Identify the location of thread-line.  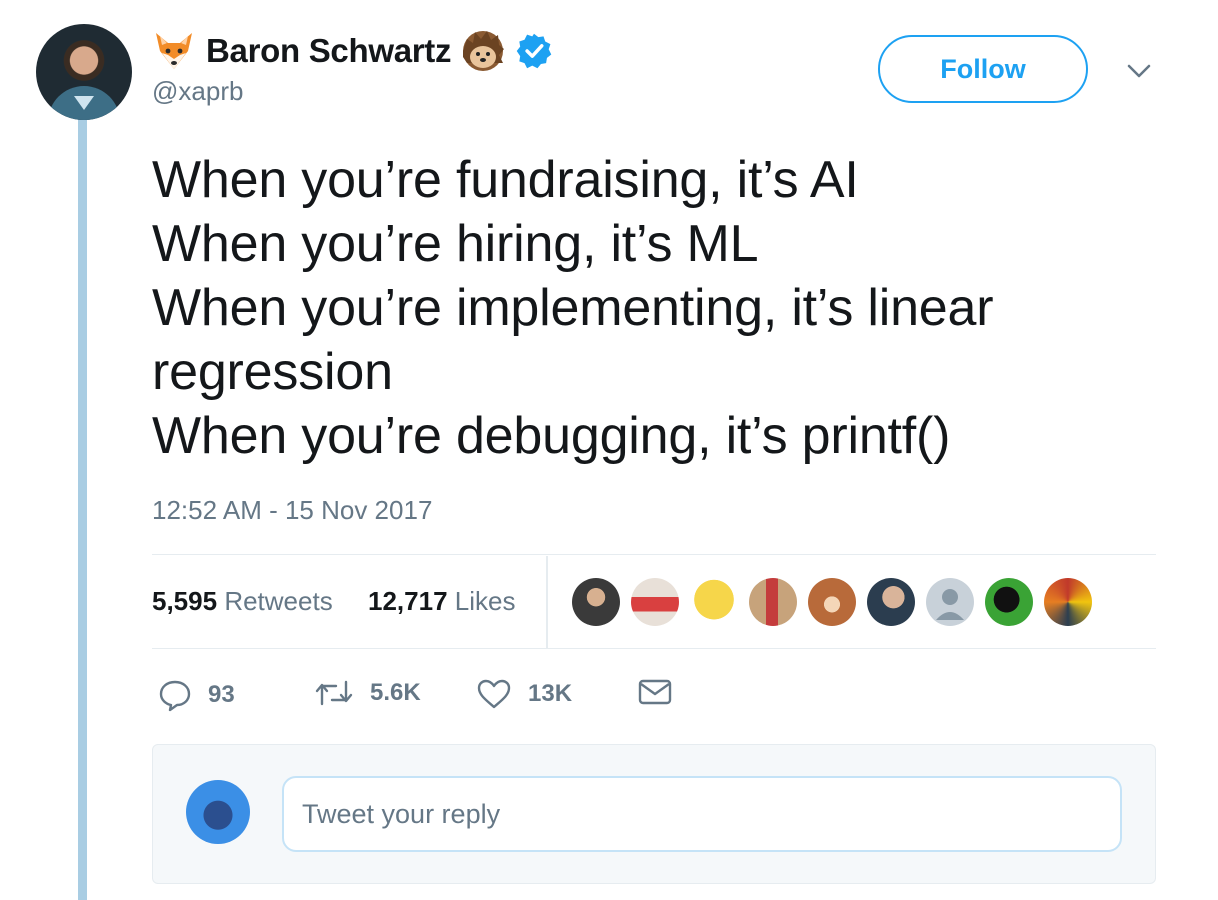
(82, 509).